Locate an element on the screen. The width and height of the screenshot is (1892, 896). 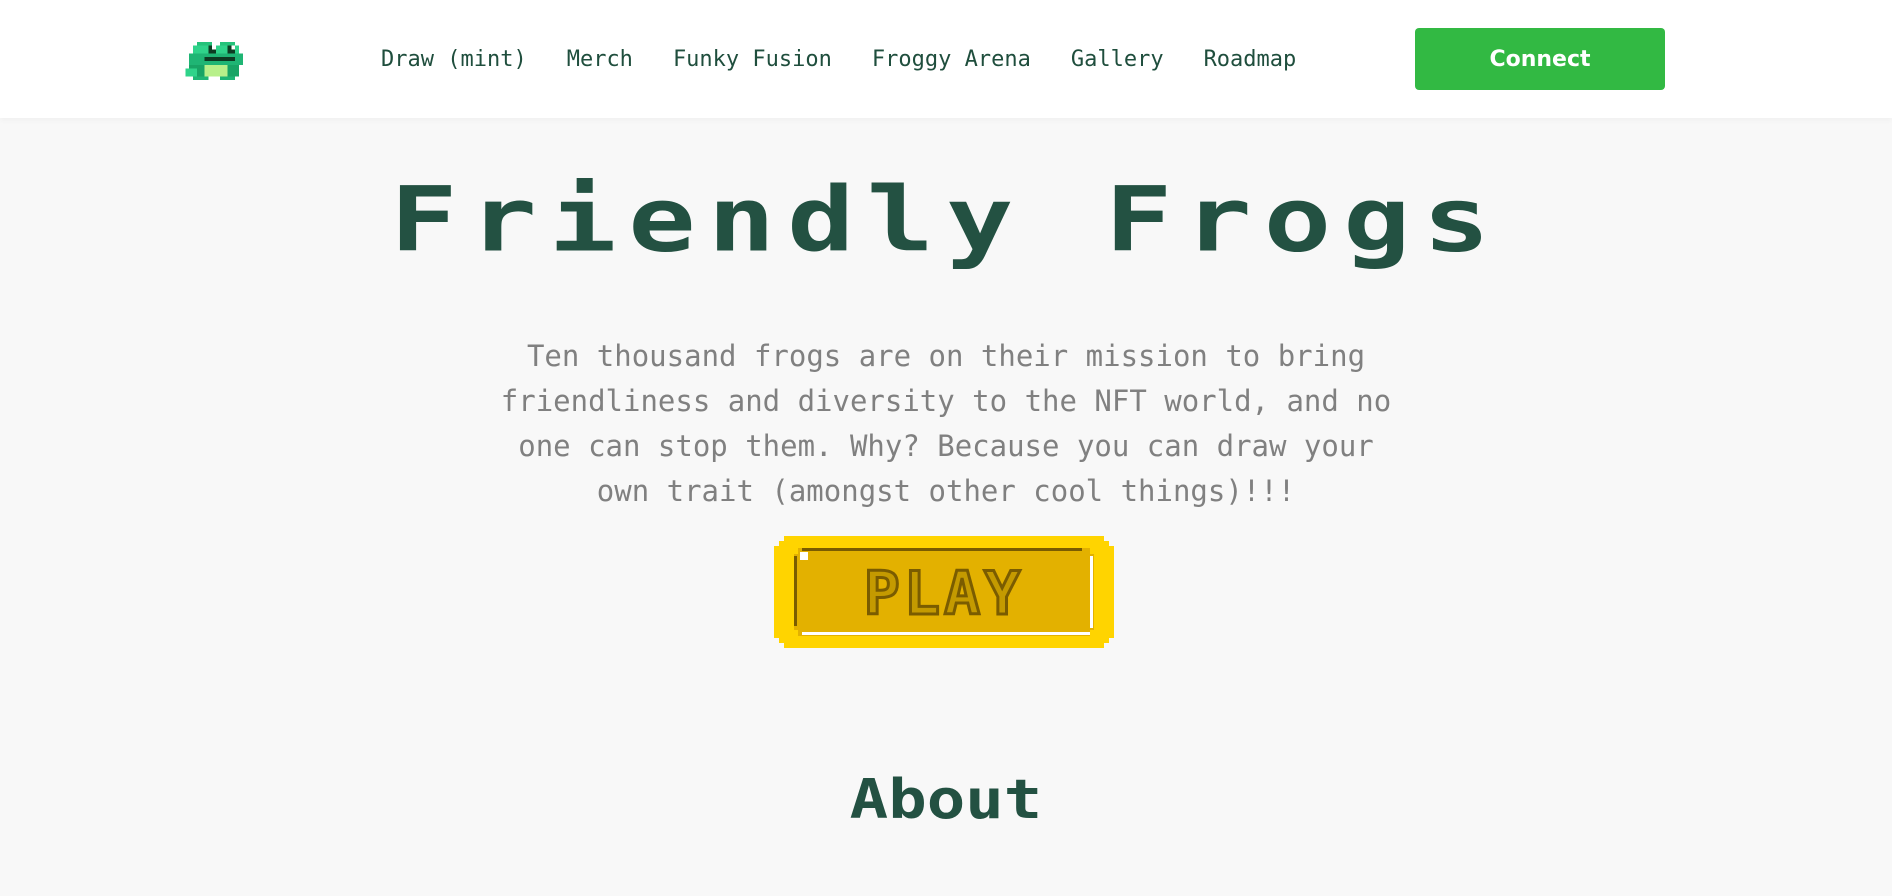
nav-merch: Merch is located at coordinates (600, 60).